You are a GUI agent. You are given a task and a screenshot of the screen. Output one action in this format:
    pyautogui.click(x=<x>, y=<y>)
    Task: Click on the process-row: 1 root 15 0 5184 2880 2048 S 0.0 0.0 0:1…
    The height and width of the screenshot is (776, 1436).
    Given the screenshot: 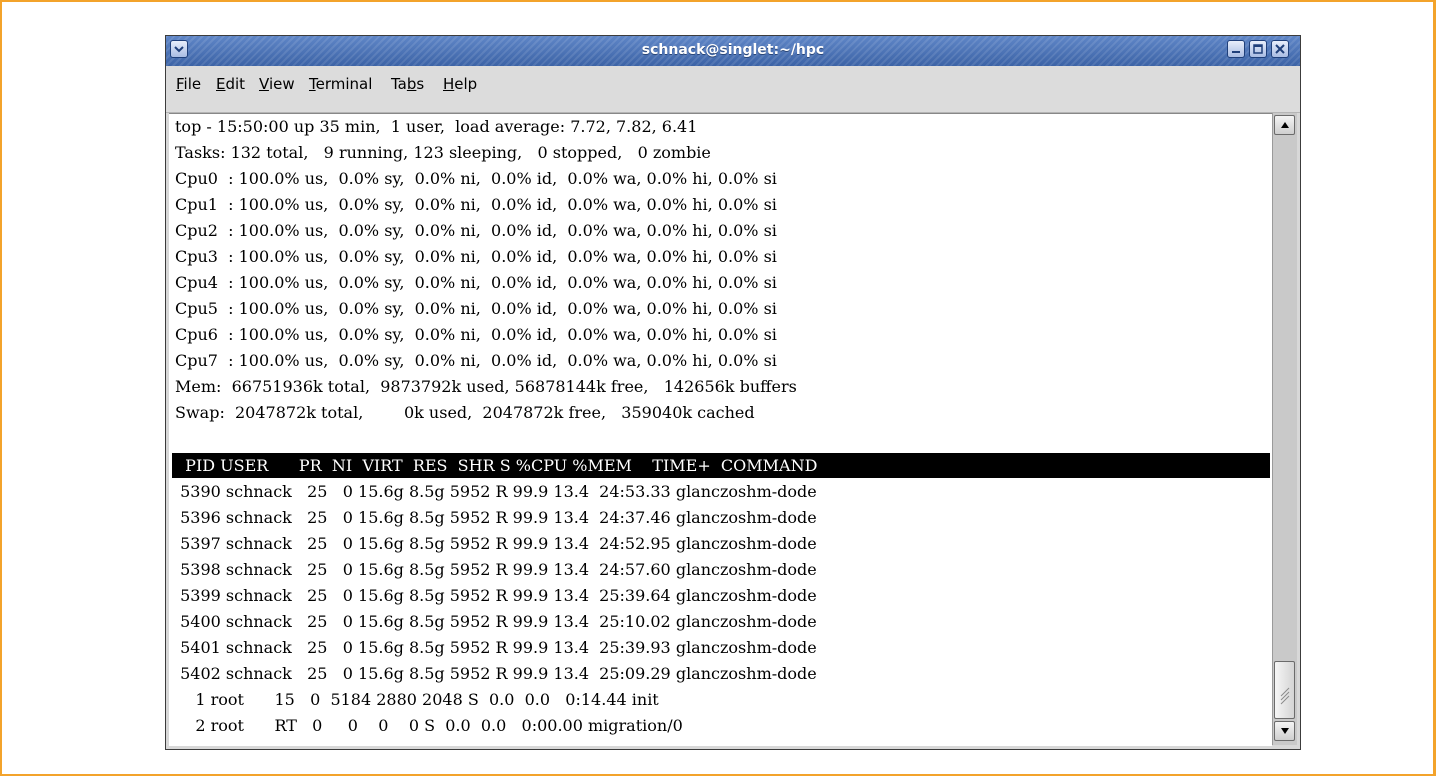 What is the action you would take?
    pyautogui.click(x=417, y=699)
    